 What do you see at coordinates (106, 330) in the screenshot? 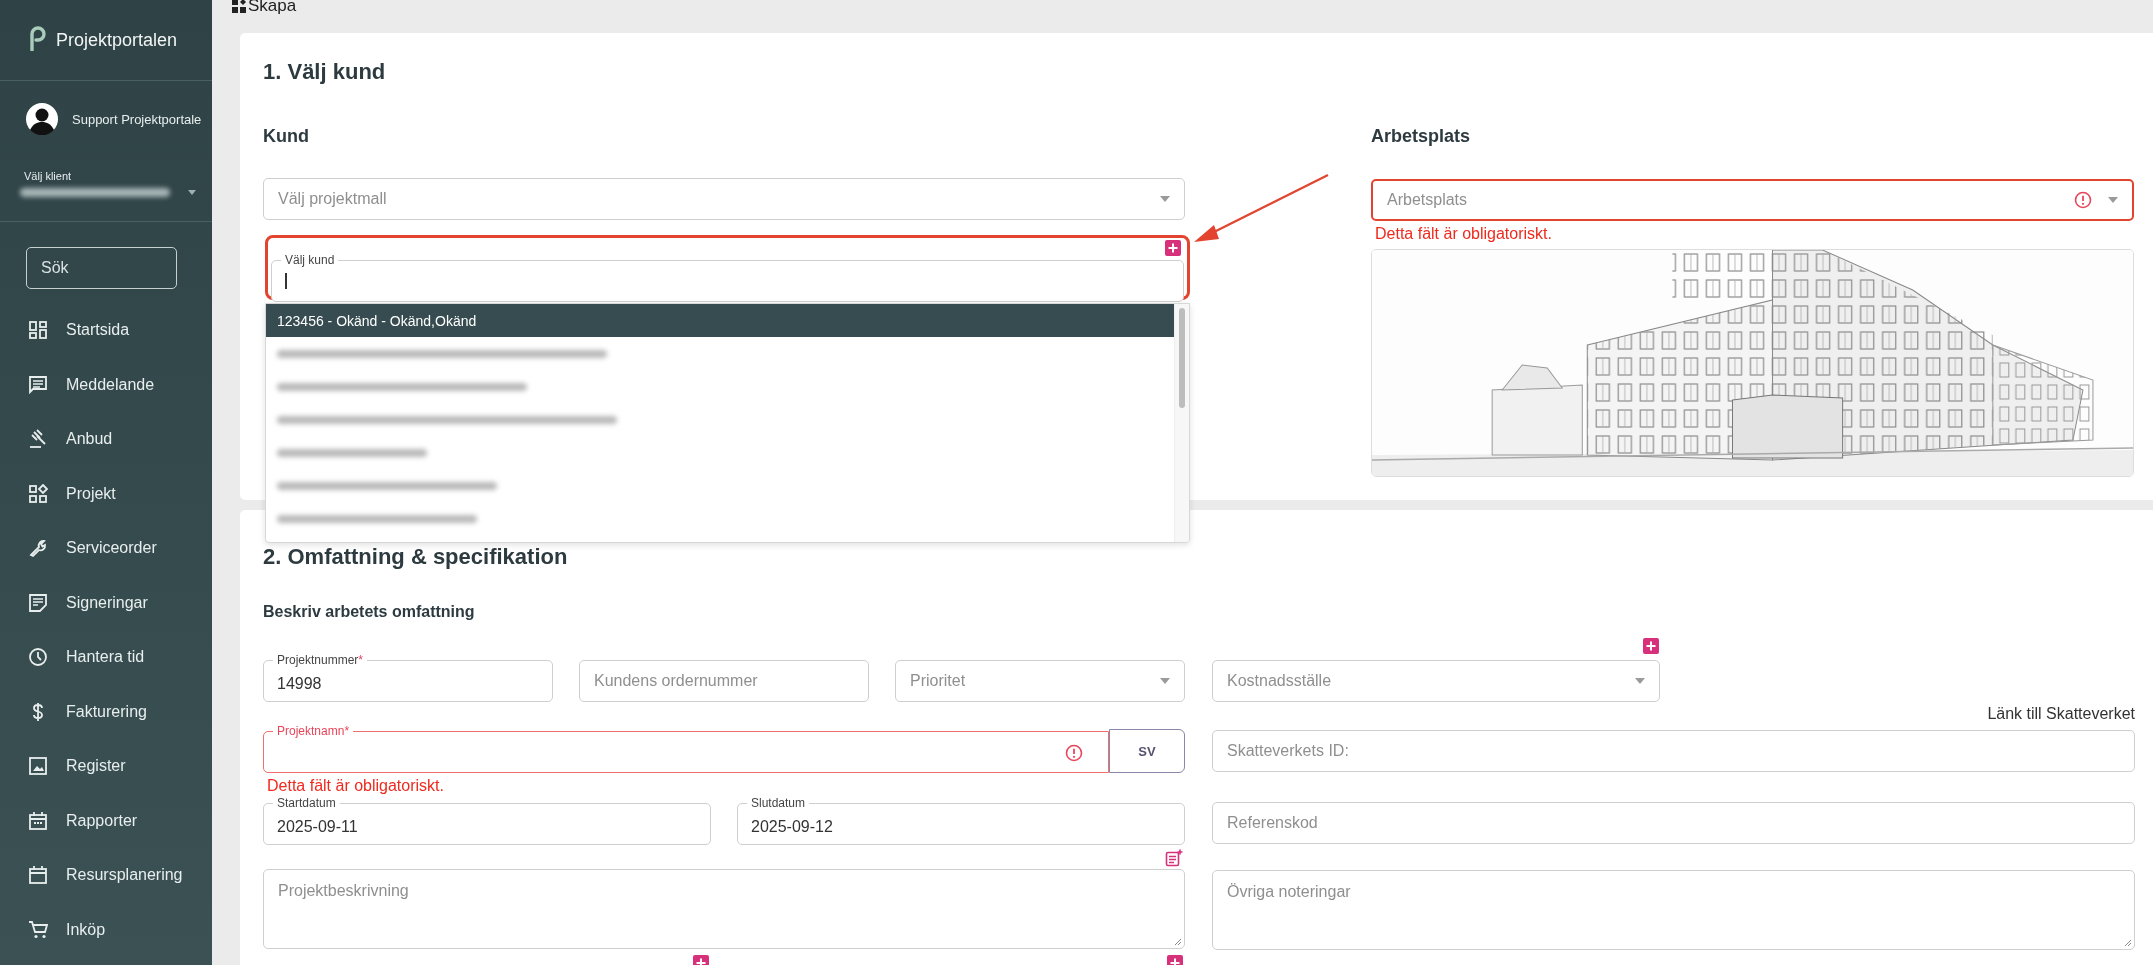
I see `nav-item: Startsida` at bounding box center [106, 330].